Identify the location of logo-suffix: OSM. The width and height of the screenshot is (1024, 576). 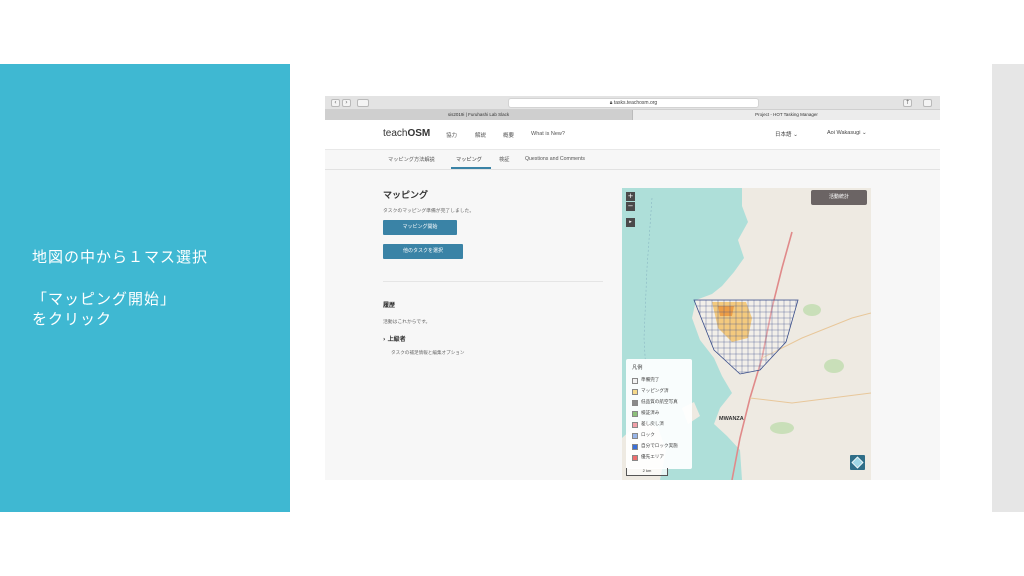
(419, 133).